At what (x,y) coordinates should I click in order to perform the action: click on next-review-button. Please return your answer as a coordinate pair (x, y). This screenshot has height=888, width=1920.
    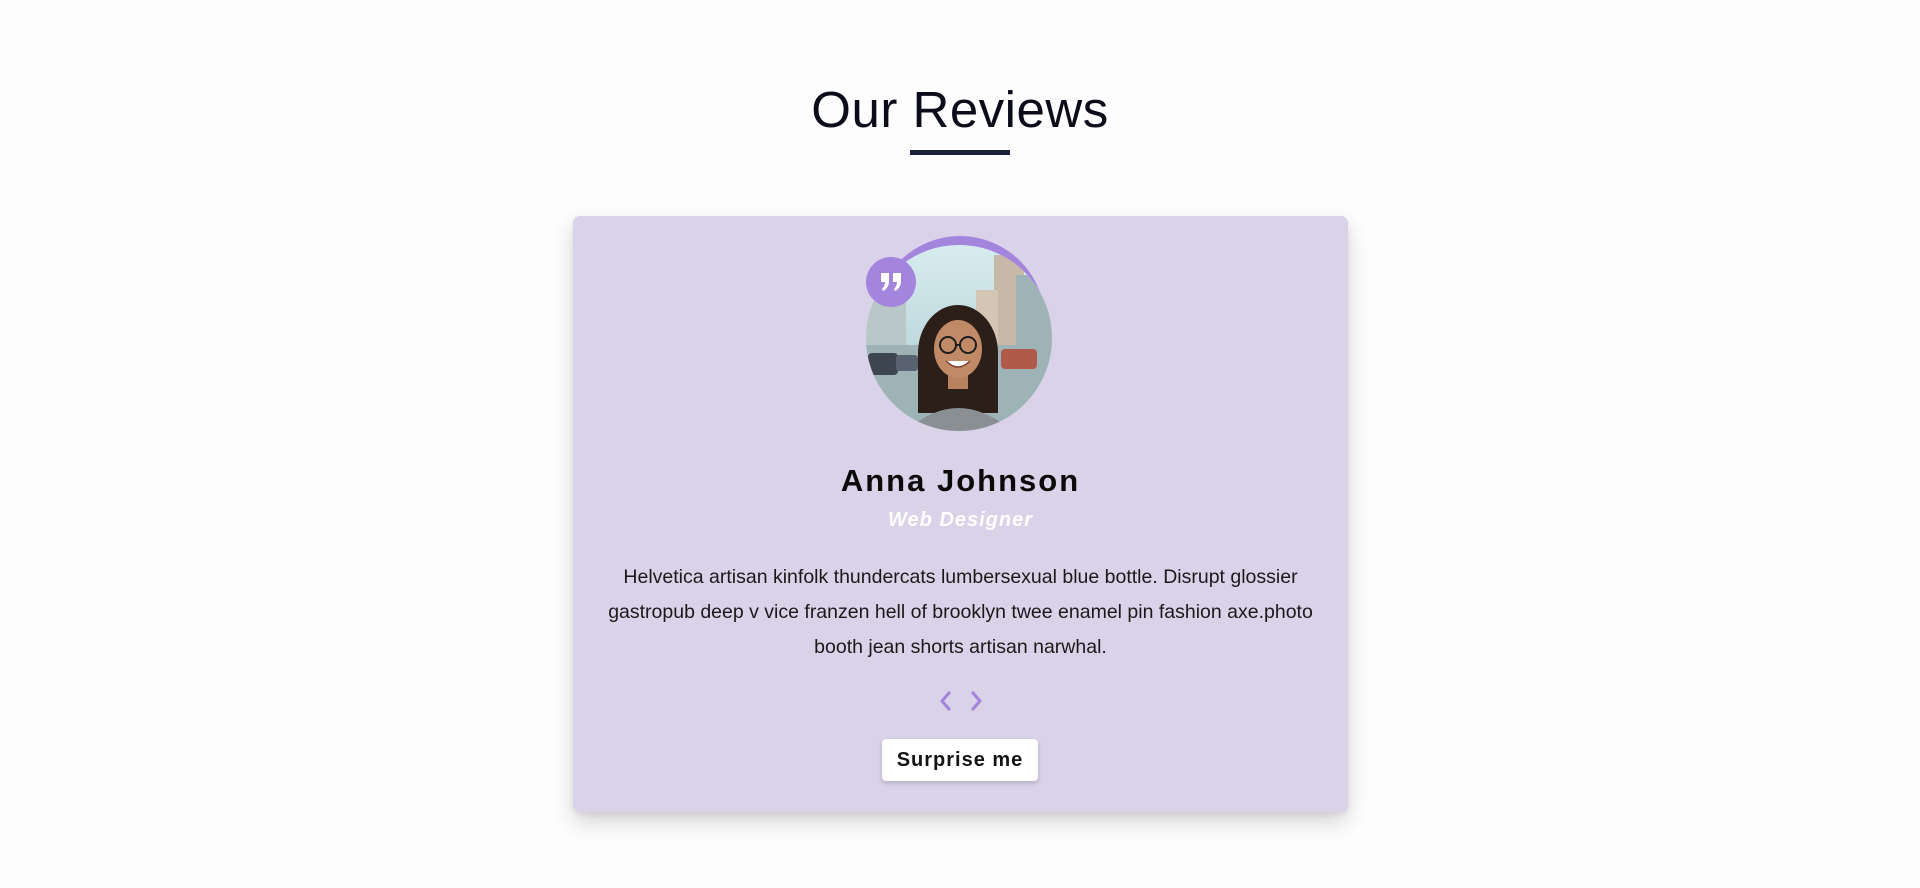
    Looking at the image, I should click on (977, 701).